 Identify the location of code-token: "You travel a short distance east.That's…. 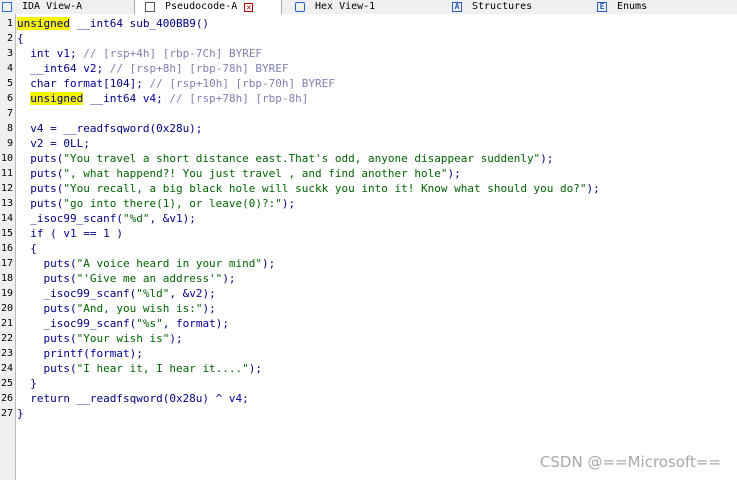
(301, 158).